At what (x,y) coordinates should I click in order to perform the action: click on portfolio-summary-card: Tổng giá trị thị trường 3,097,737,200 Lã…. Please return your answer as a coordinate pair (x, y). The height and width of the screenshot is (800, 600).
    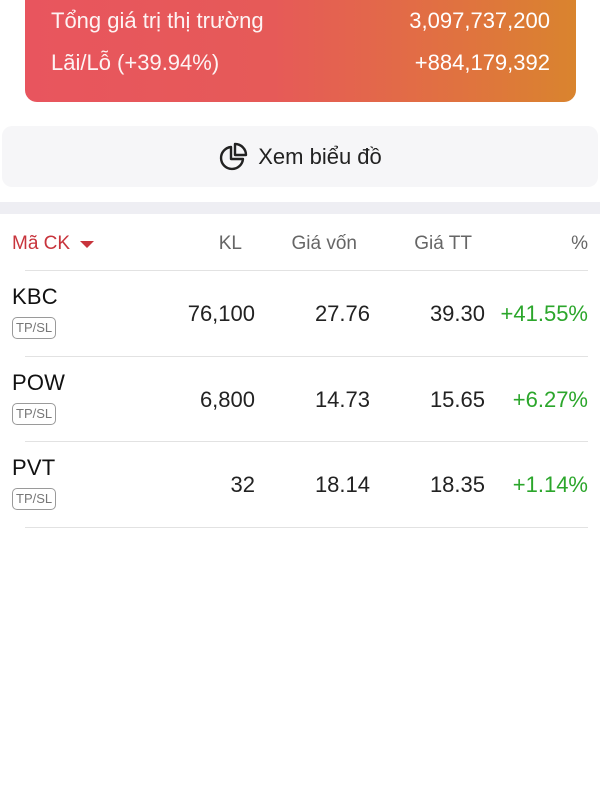
    Looking at the image, I should click on (300, 51).